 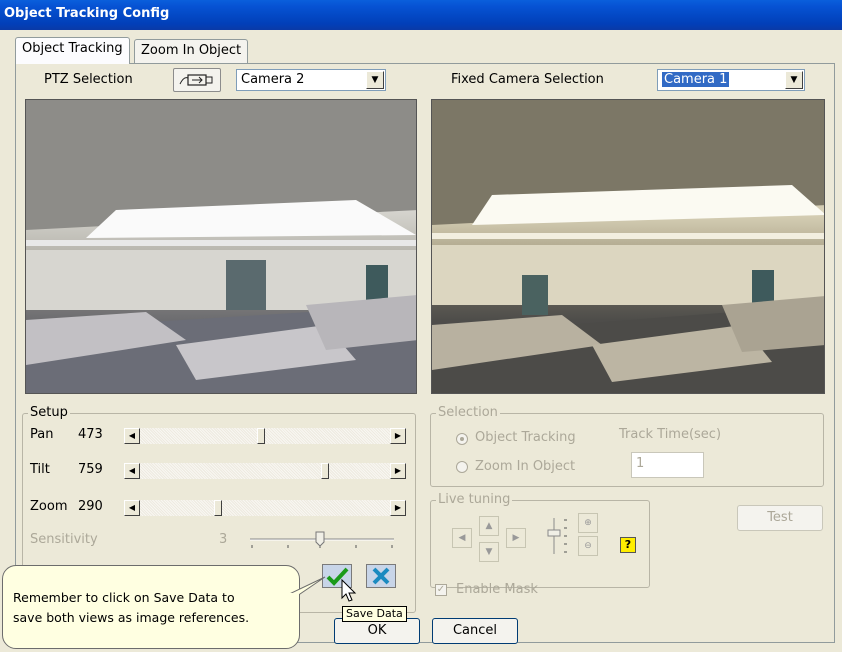 I want to click on sensitivity-value: 3, so click(x=223, y=539).